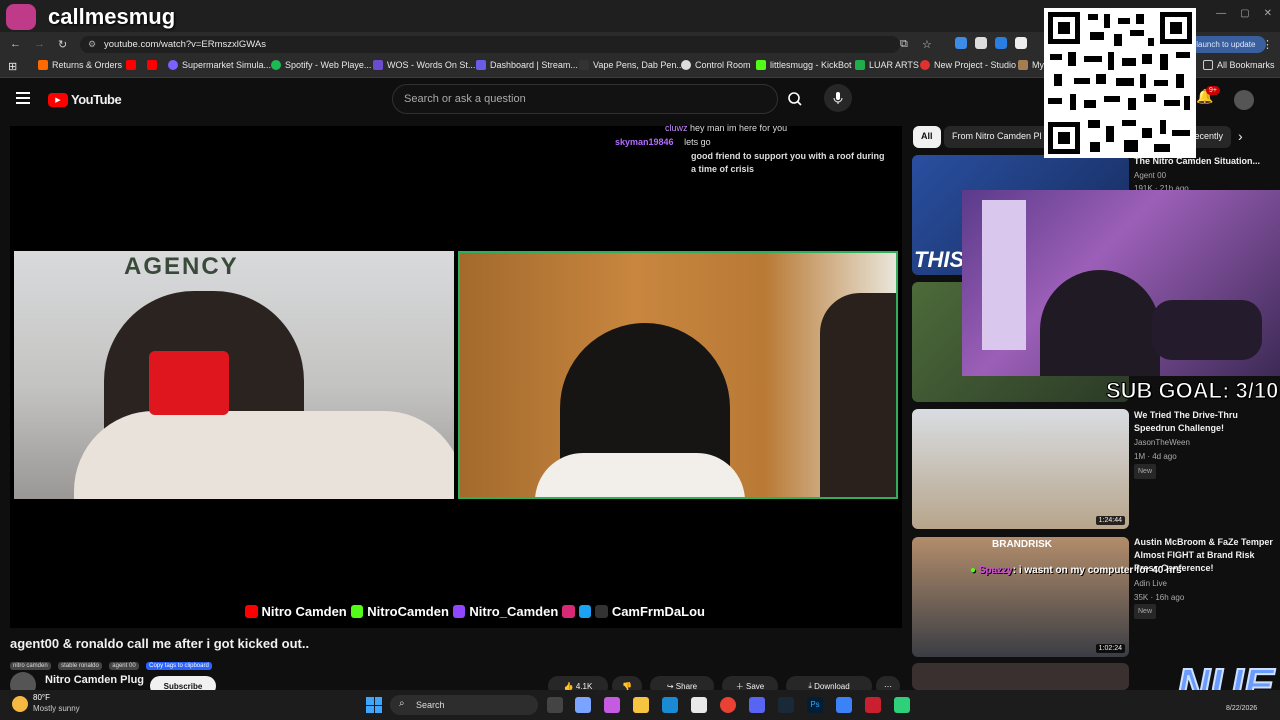 This screenshot has height=720, width=1280. Describe the element at coordinates (490, 44) in the screenshot. I see `url-input: ⚙ youtube.com/watch?v=ERmszxlGWAs` at that location.